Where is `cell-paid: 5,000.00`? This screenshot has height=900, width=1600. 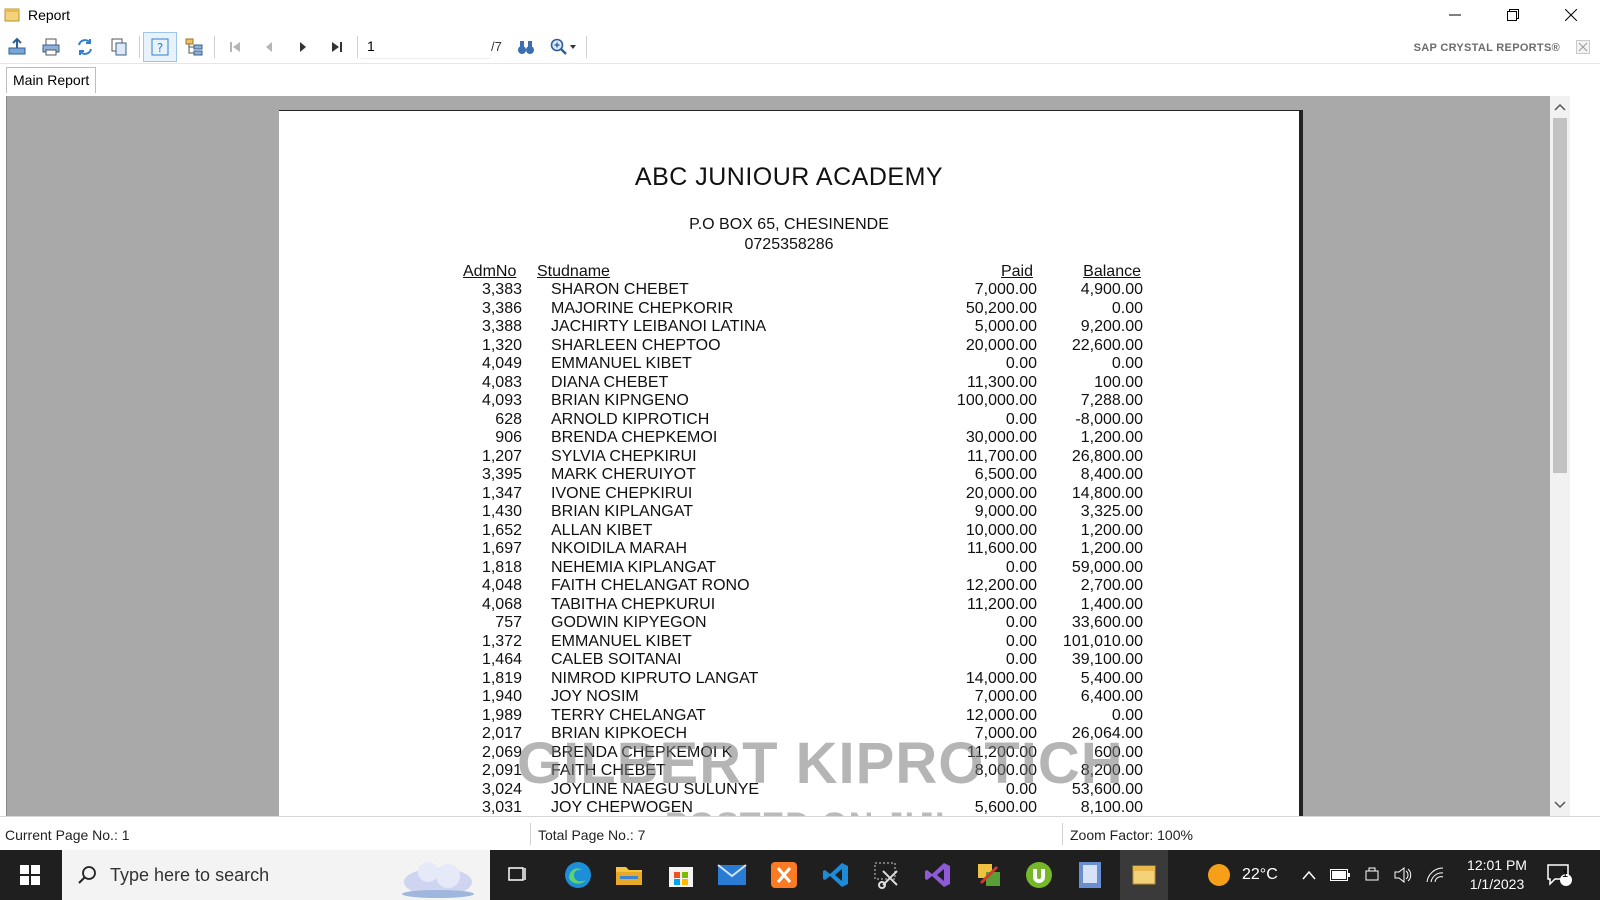
cell-paid: 5,000.00 is located at coordinates (1005, 326).